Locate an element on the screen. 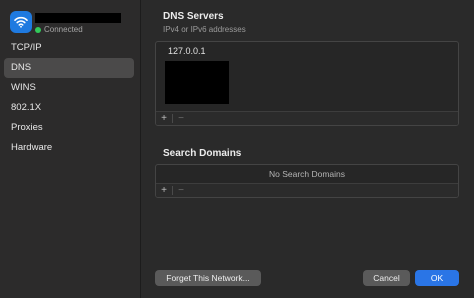  sidebar-nav: TCP/IP DNS WINS 802.1X Proxies Hardware is located at coordinates (69, 98).